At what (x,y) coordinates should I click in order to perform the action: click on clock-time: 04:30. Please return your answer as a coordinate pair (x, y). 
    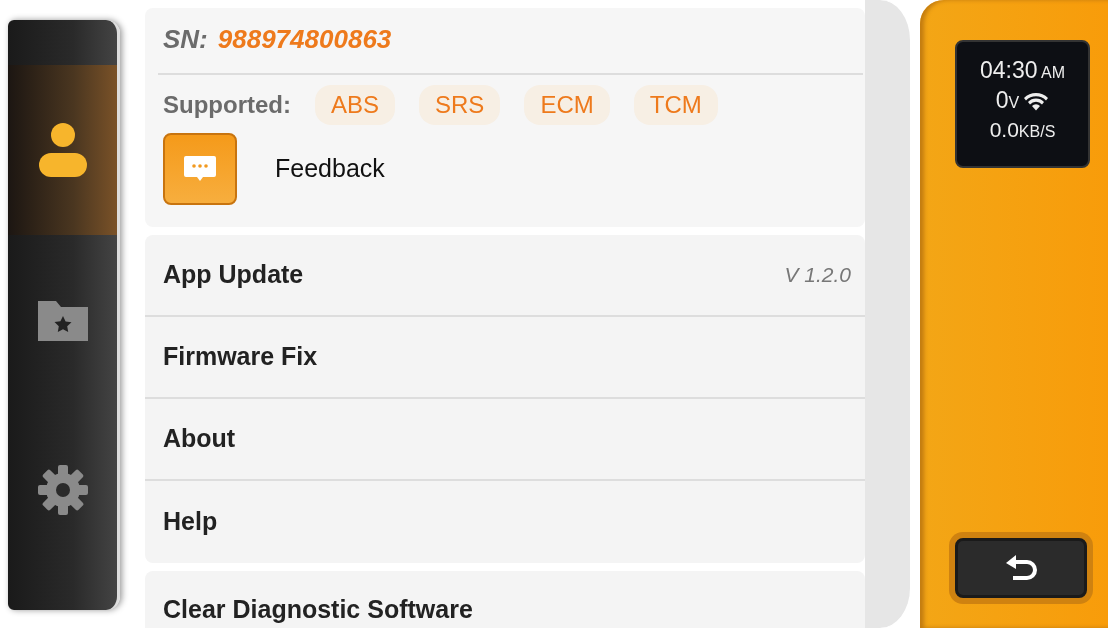
    Looking at the image, I should click on (1008, 70).